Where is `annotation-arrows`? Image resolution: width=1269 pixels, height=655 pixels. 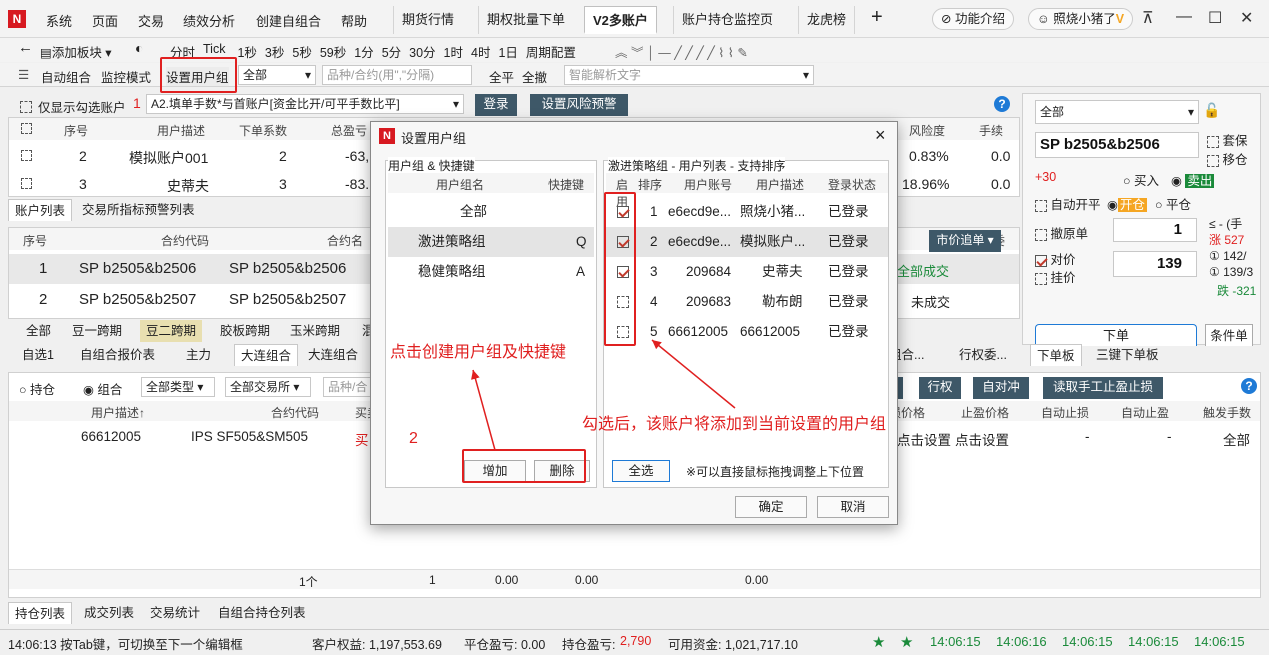 annotation-arrows is located at coordinates (603, 395).